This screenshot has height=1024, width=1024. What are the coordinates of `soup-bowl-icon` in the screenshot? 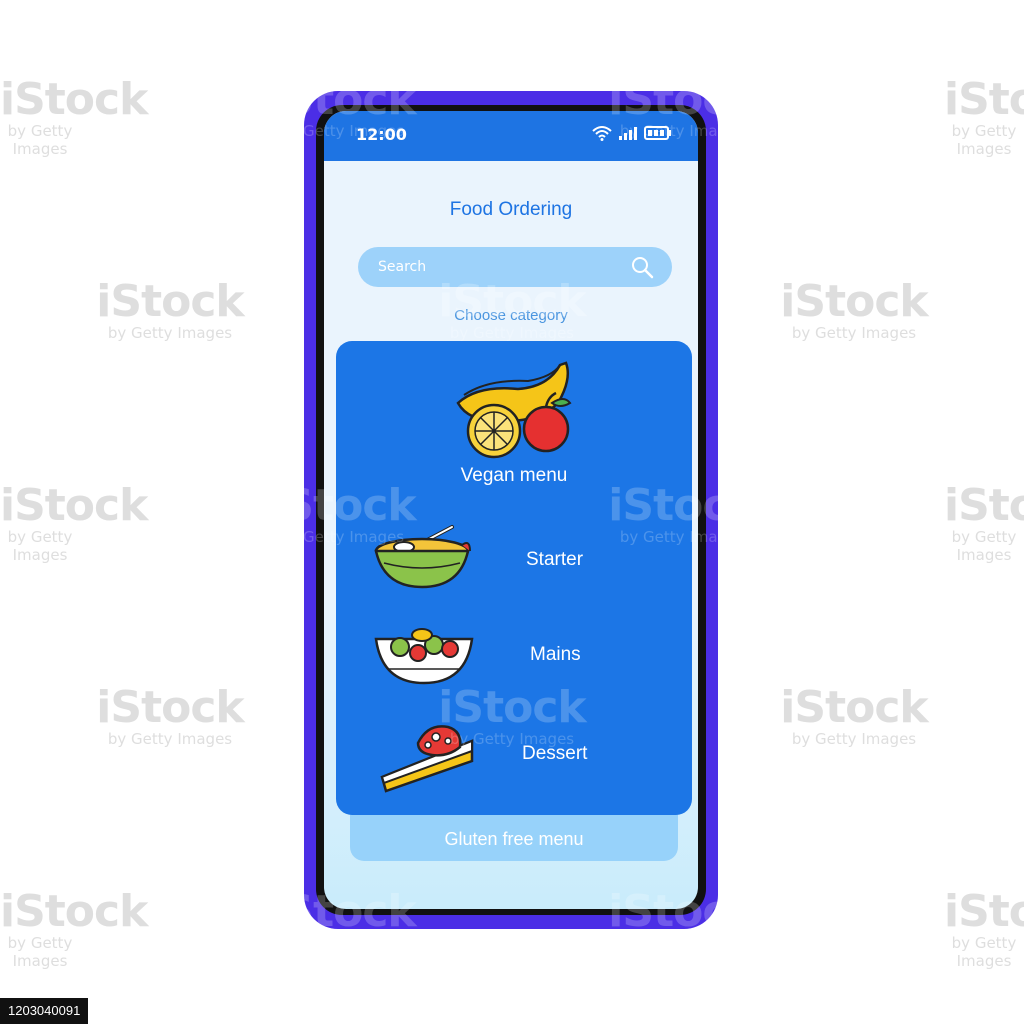 It's located at (422, 557).